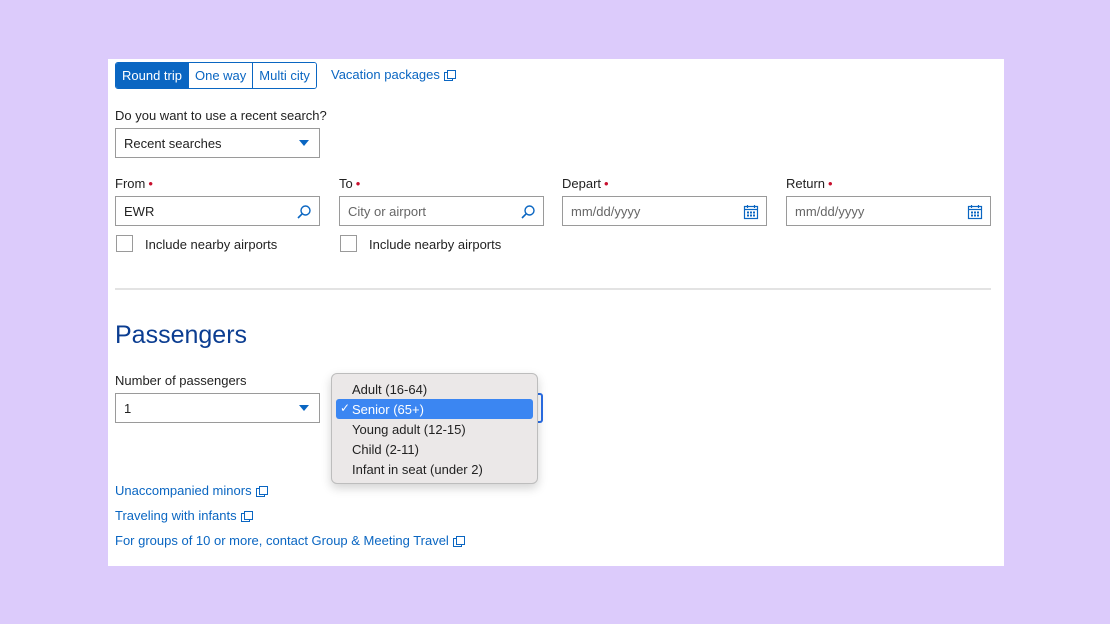 Image resolution: width=1110 pixels, height=624 pixels. Describe the element at coordinates (434, 409) in the screenshot. I see `passenger-type-option-senior: ✓ Senior (65+)` at that location.